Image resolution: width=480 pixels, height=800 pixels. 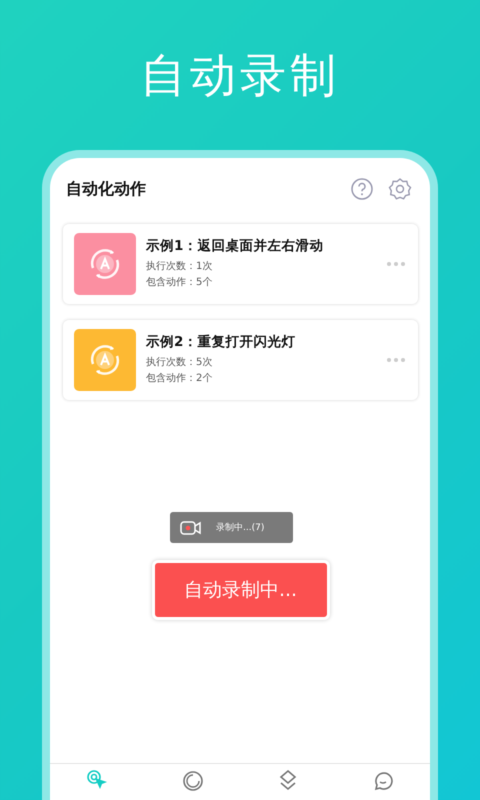 I want to click on video-camera-icon, so click(x=191, y=528).